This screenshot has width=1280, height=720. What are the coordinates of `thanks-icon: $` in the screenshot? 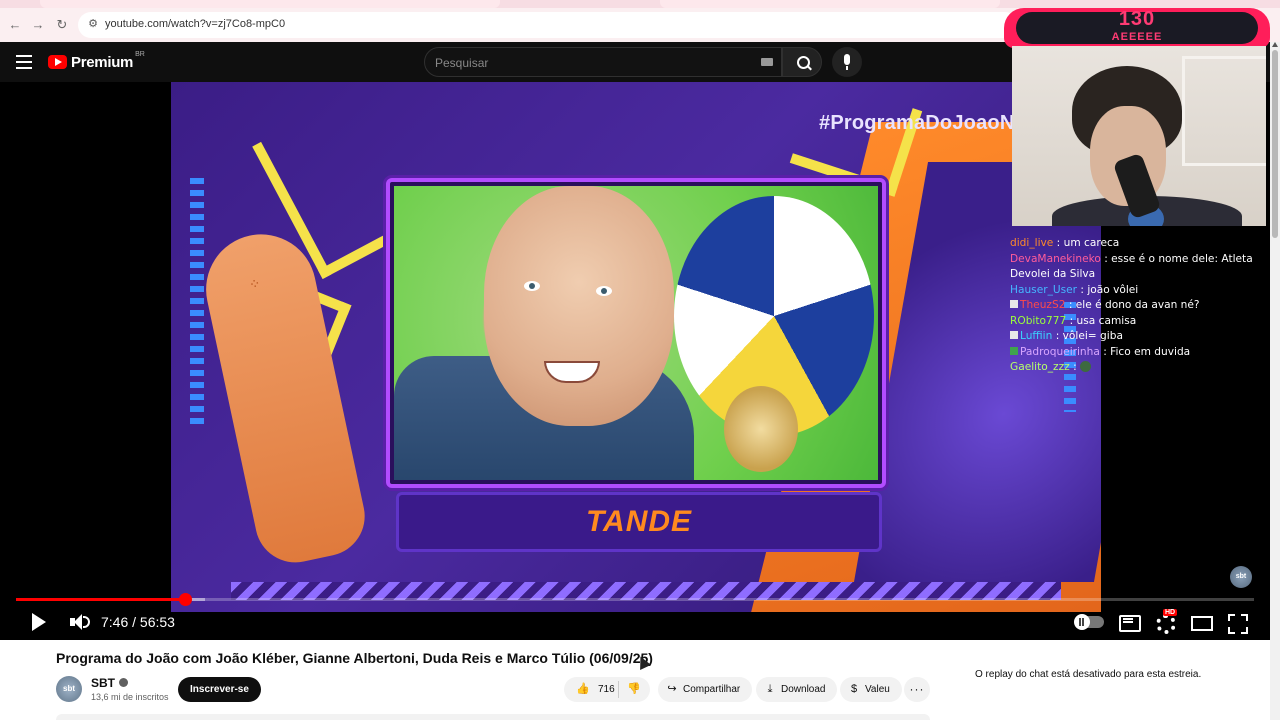 It's located at (854, 689).